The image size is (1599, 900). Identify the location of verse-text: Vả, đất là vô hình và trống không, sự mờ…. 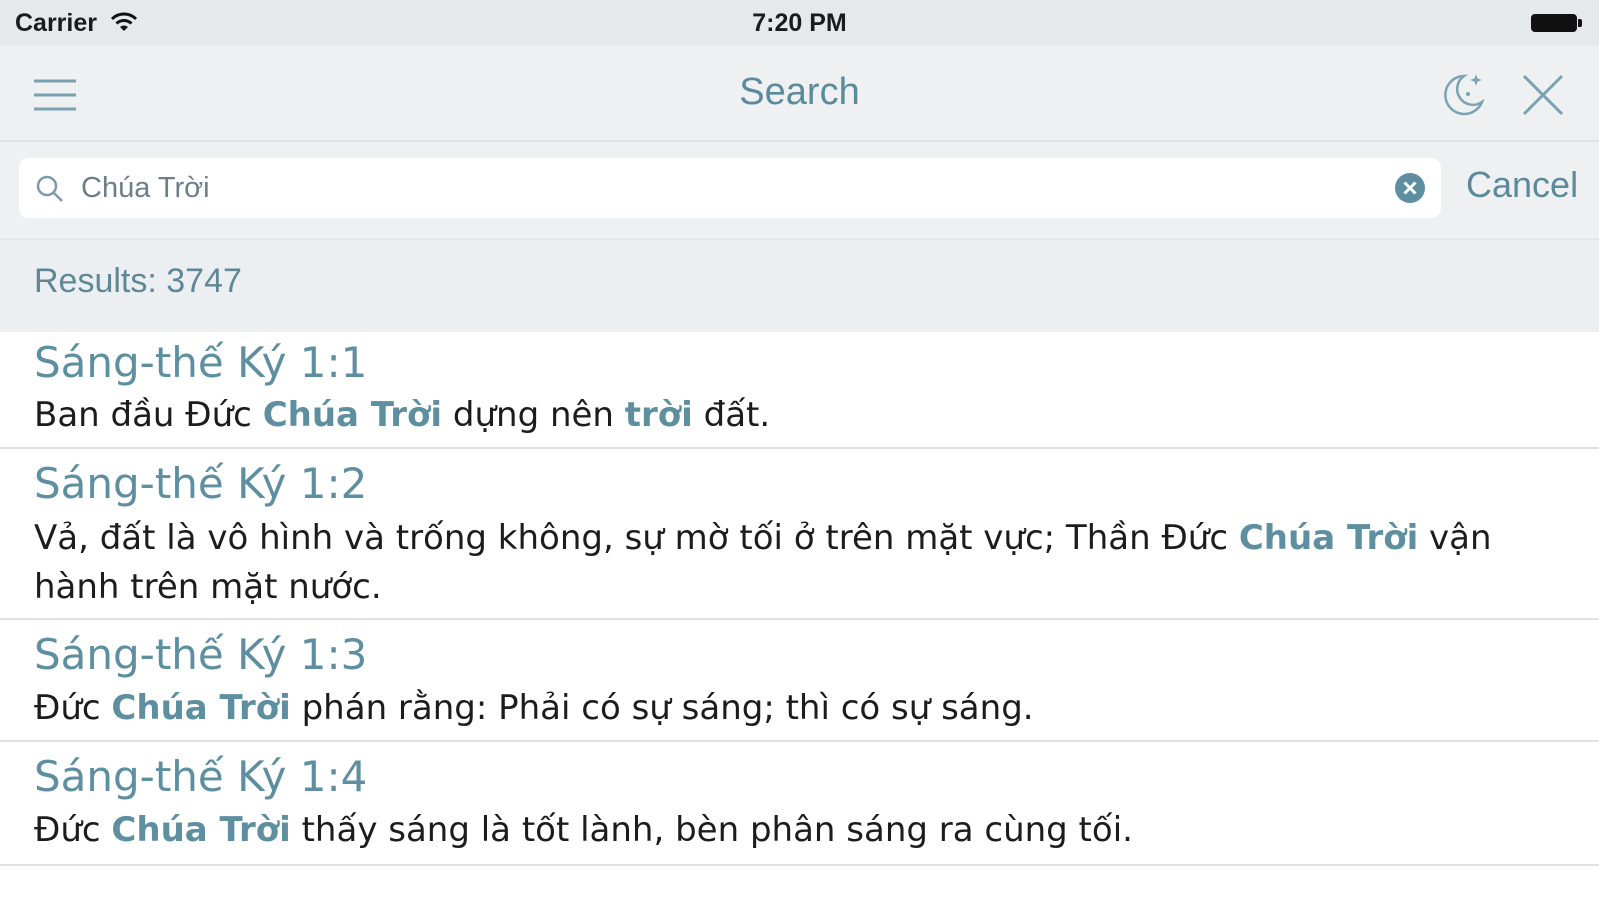
(804, 563).